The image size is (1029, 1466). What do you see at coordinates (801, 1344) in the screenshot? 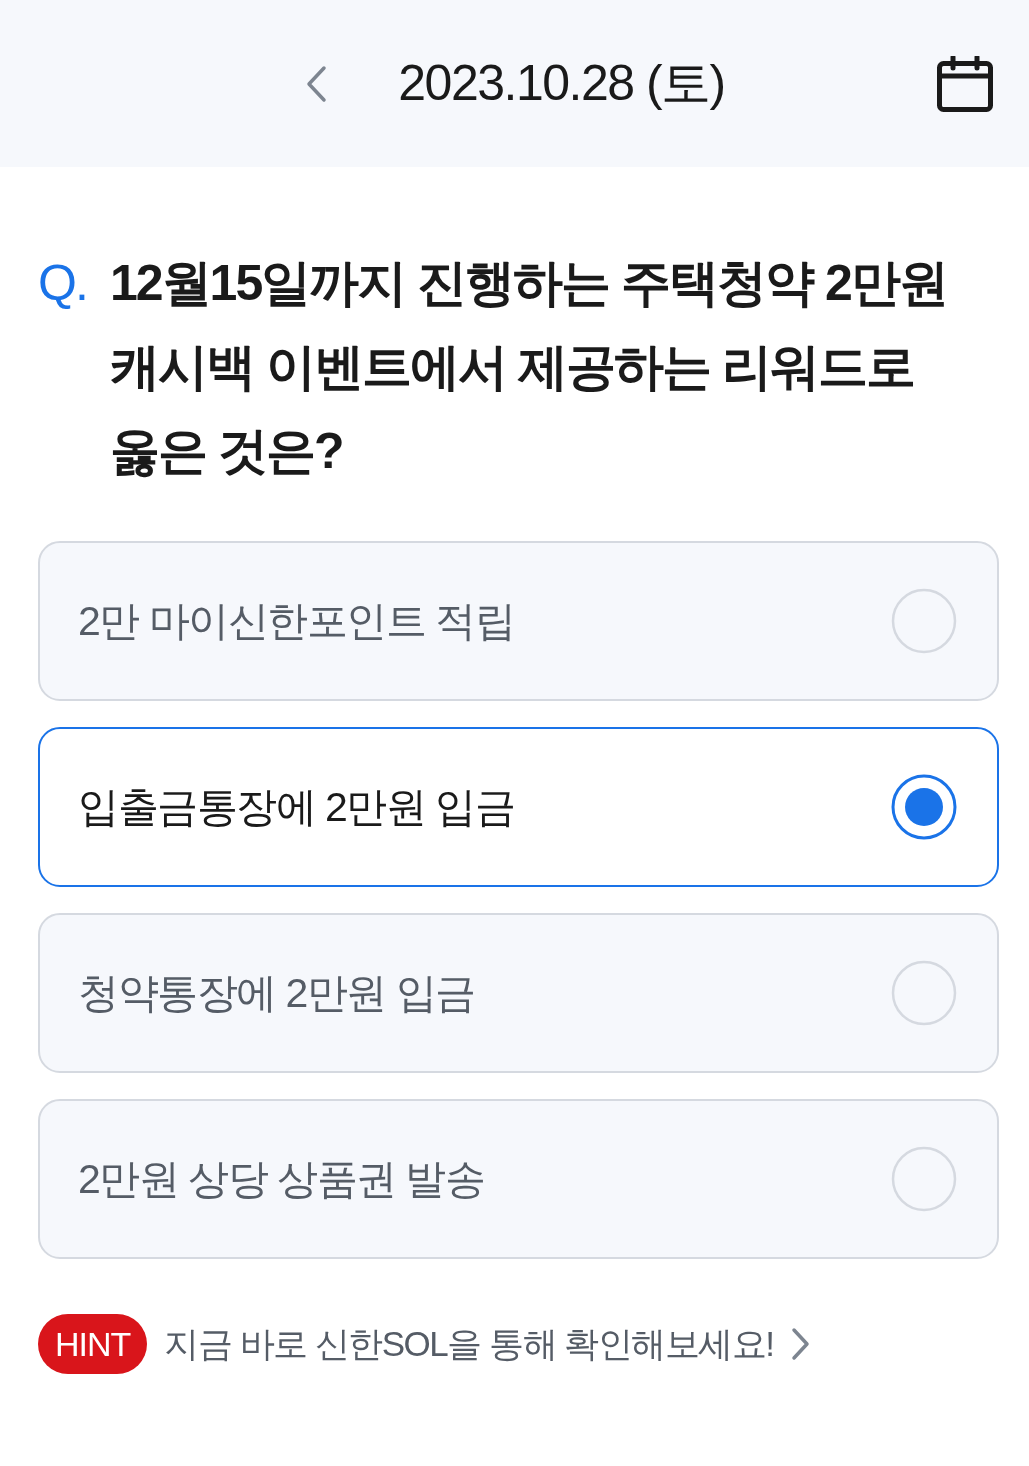
I see `chevron-right-icon` at bounding box center [801, 1344].